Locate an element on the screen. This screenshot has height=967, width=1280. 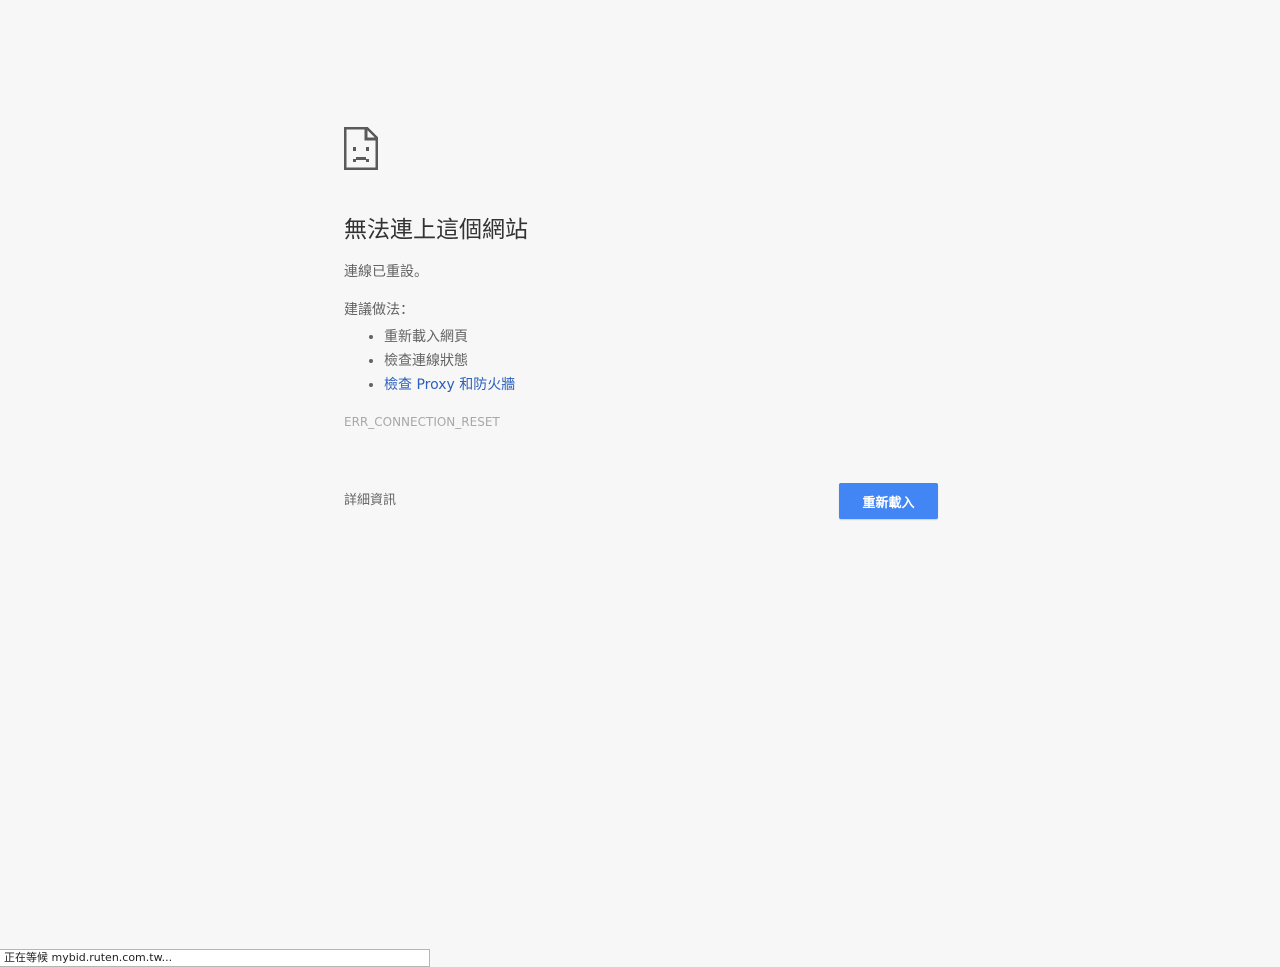
sad-page-icon is located at coordinates (361, 148).